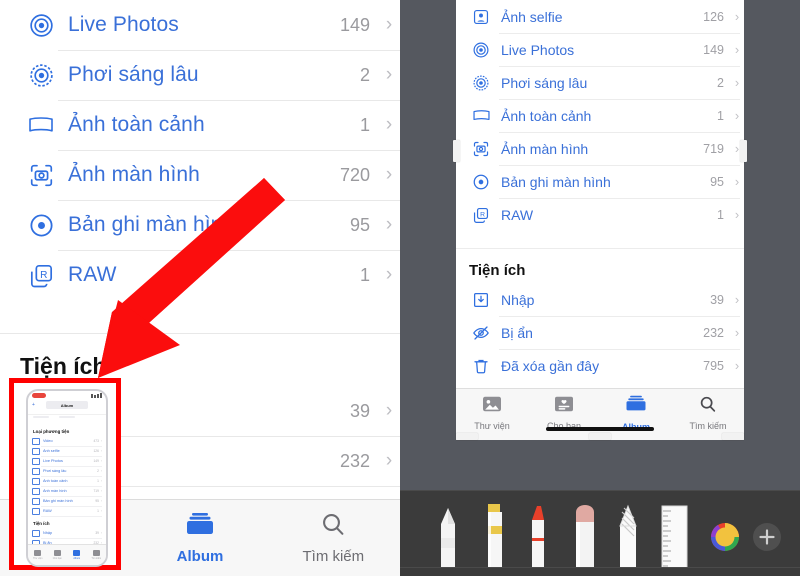 The height and width of the screenshot is (576, 800). Describe the element at coordinates (600, 299) in the screenshot. I see `album-row-import: Nhập 39 ›` at that location.